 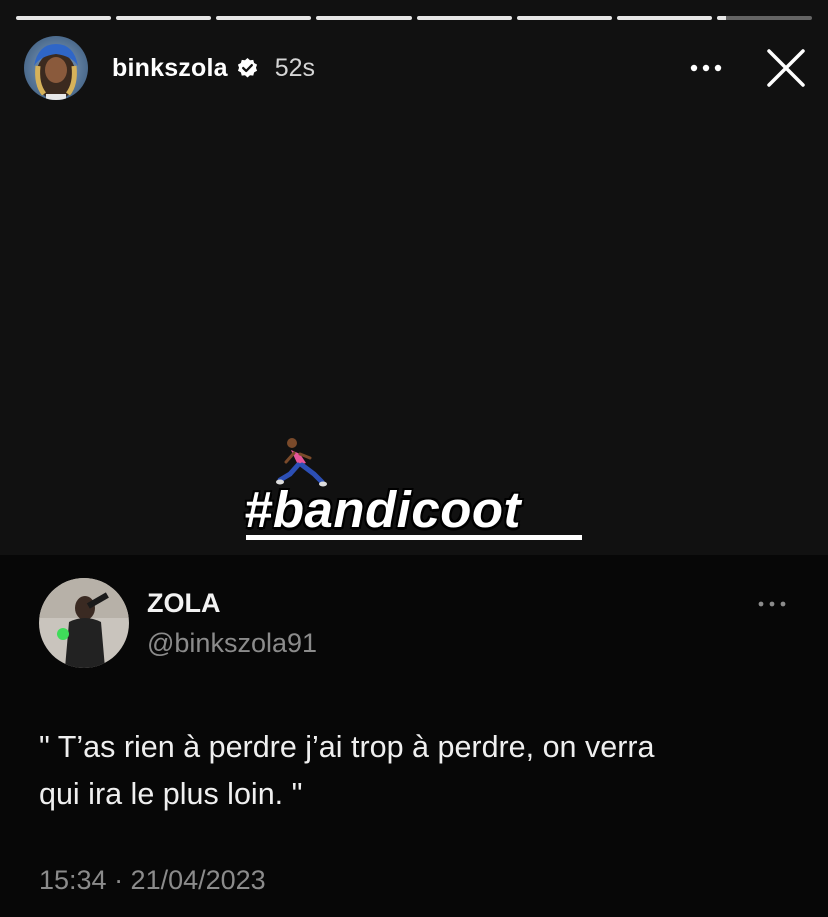 What do you see at coordinates (414, 18) in the screenshot?
I see `story-progress-bar` at bounding box center [414, 18].